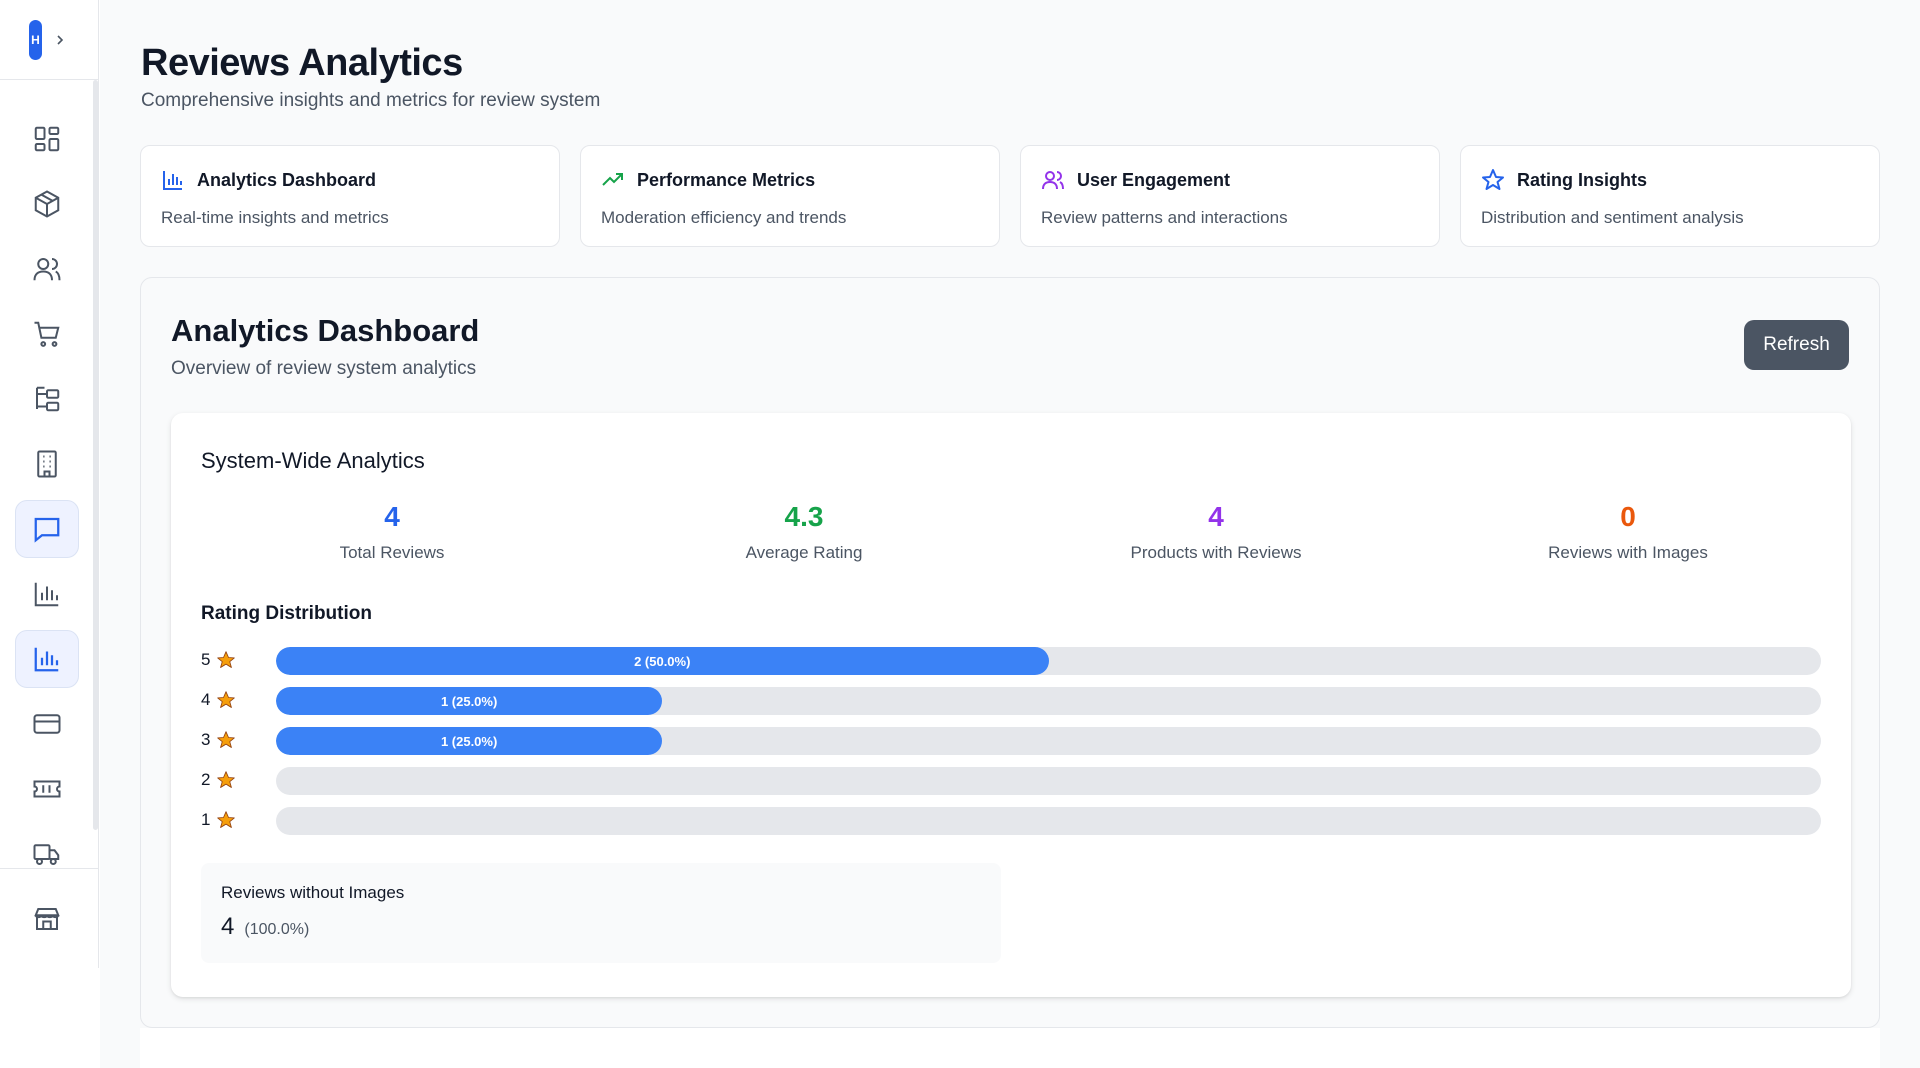  I want to click on stat-total-reviews: 4 Total Reviews, so click(392, 532).